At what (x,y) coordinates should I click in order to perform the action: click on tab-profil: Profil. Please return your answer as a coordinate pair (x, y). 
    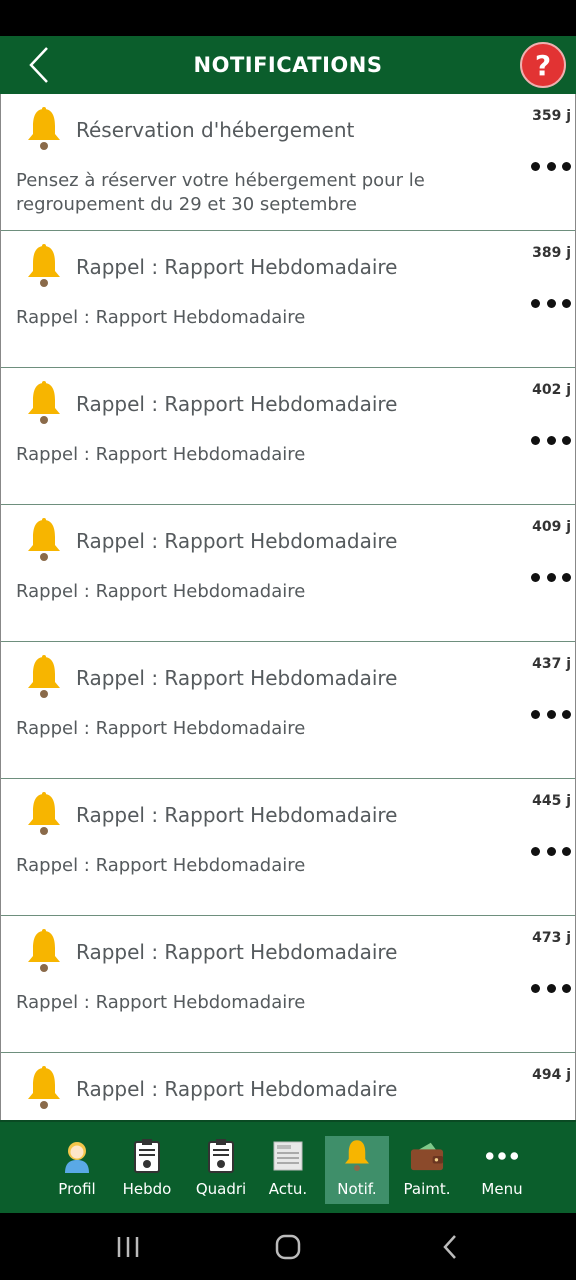
    Looking at the image, I should click on (77, 1170).